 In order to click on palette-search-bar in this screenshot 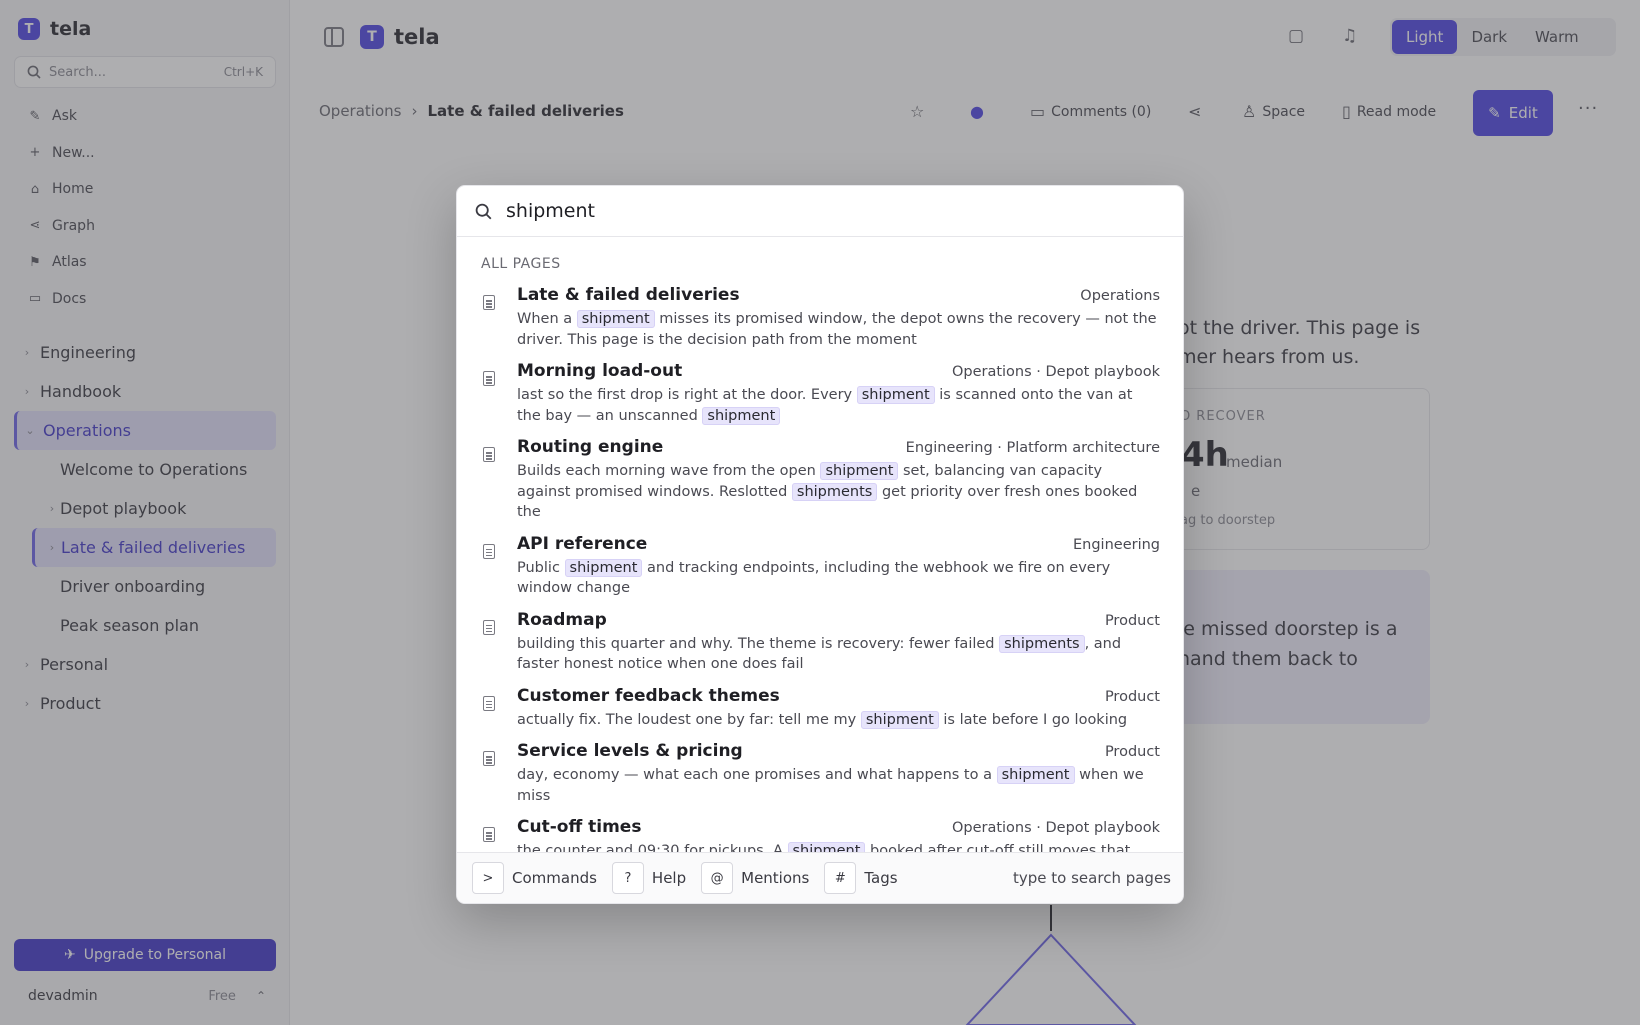, I will do `click(820, 211)`.